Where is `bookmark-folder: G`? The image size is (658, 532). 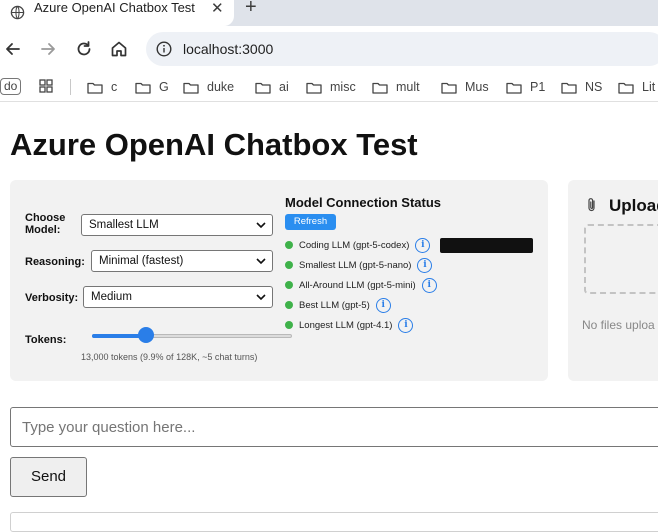 bookmark-folder: G is located at coordinates (152, 87).